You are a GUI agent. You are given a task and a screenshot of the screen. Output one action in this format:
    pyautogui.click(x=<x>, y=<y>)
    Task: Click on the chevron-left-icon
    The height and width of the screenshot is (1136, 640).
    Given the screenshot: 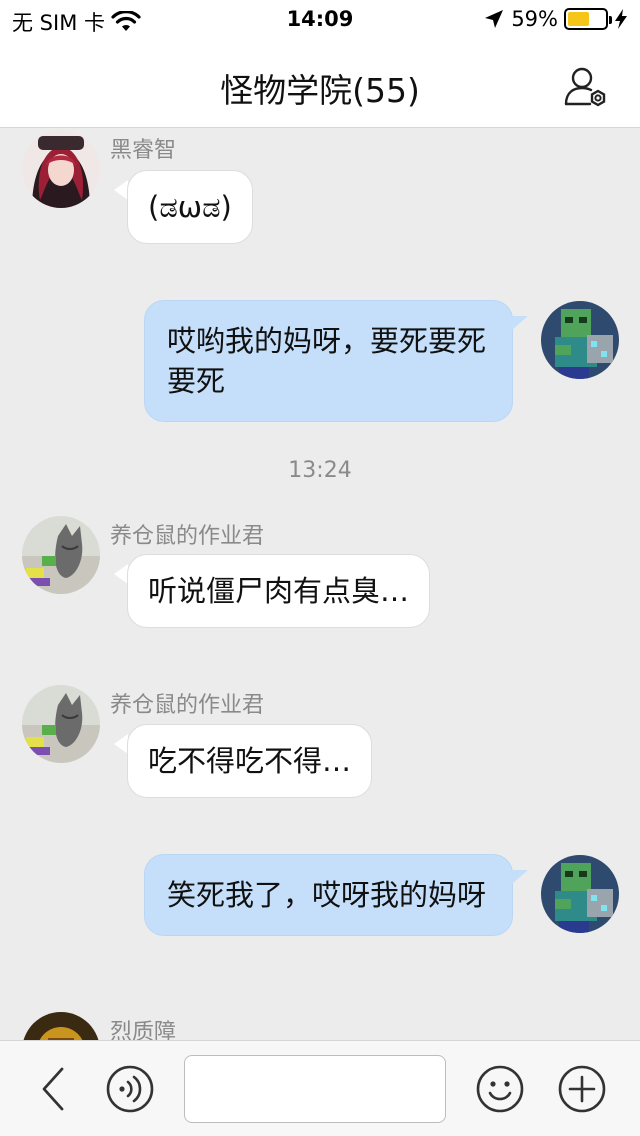 What is the action you would take?
    pyautogui.click(x=53, y=1089)
    